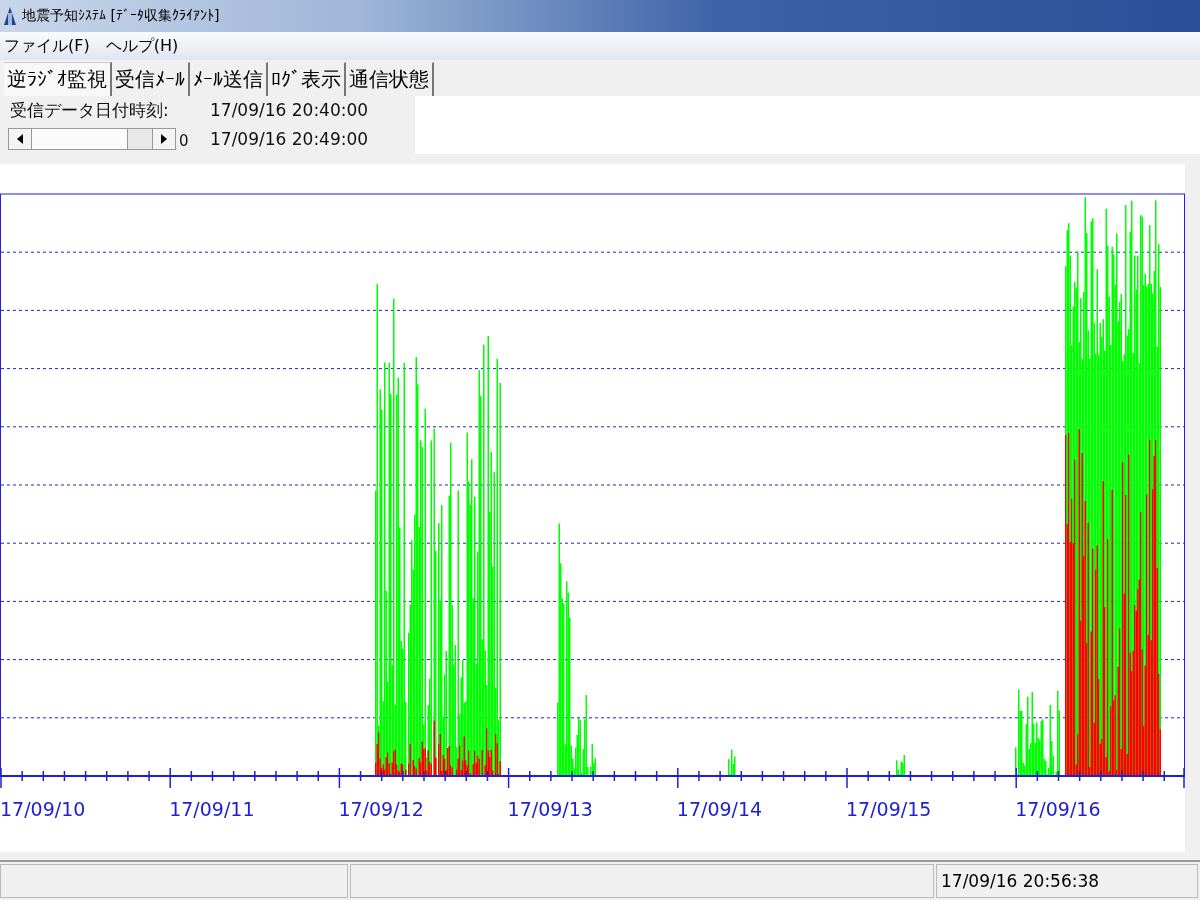 The image size is (1200, 900). What do you see at coordinates (290, 139) in the screenshot?
I see `current-time: 17/09/16 20:49:00` at bounding box center [290, 139].